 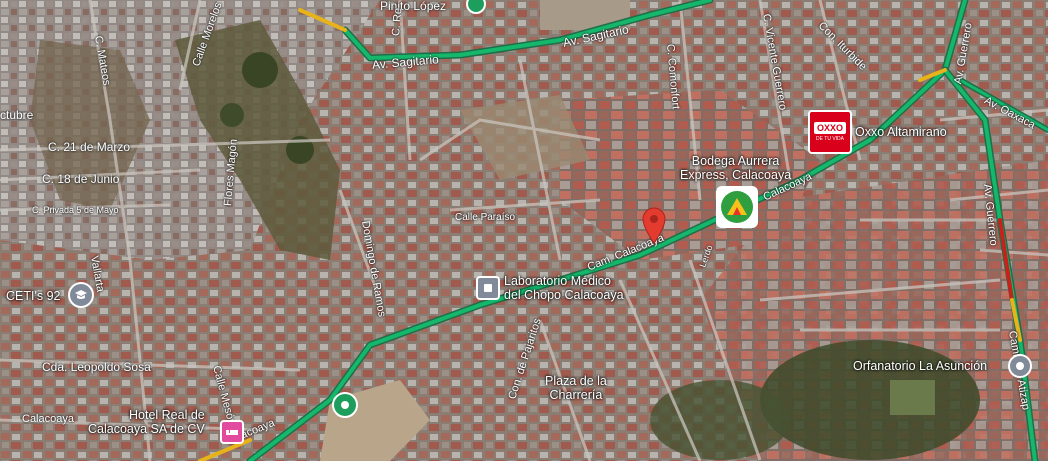 What do you see at coordinates (81, 295) in the screenshot?
I see `school-icon` at bounding box center [81, 295].